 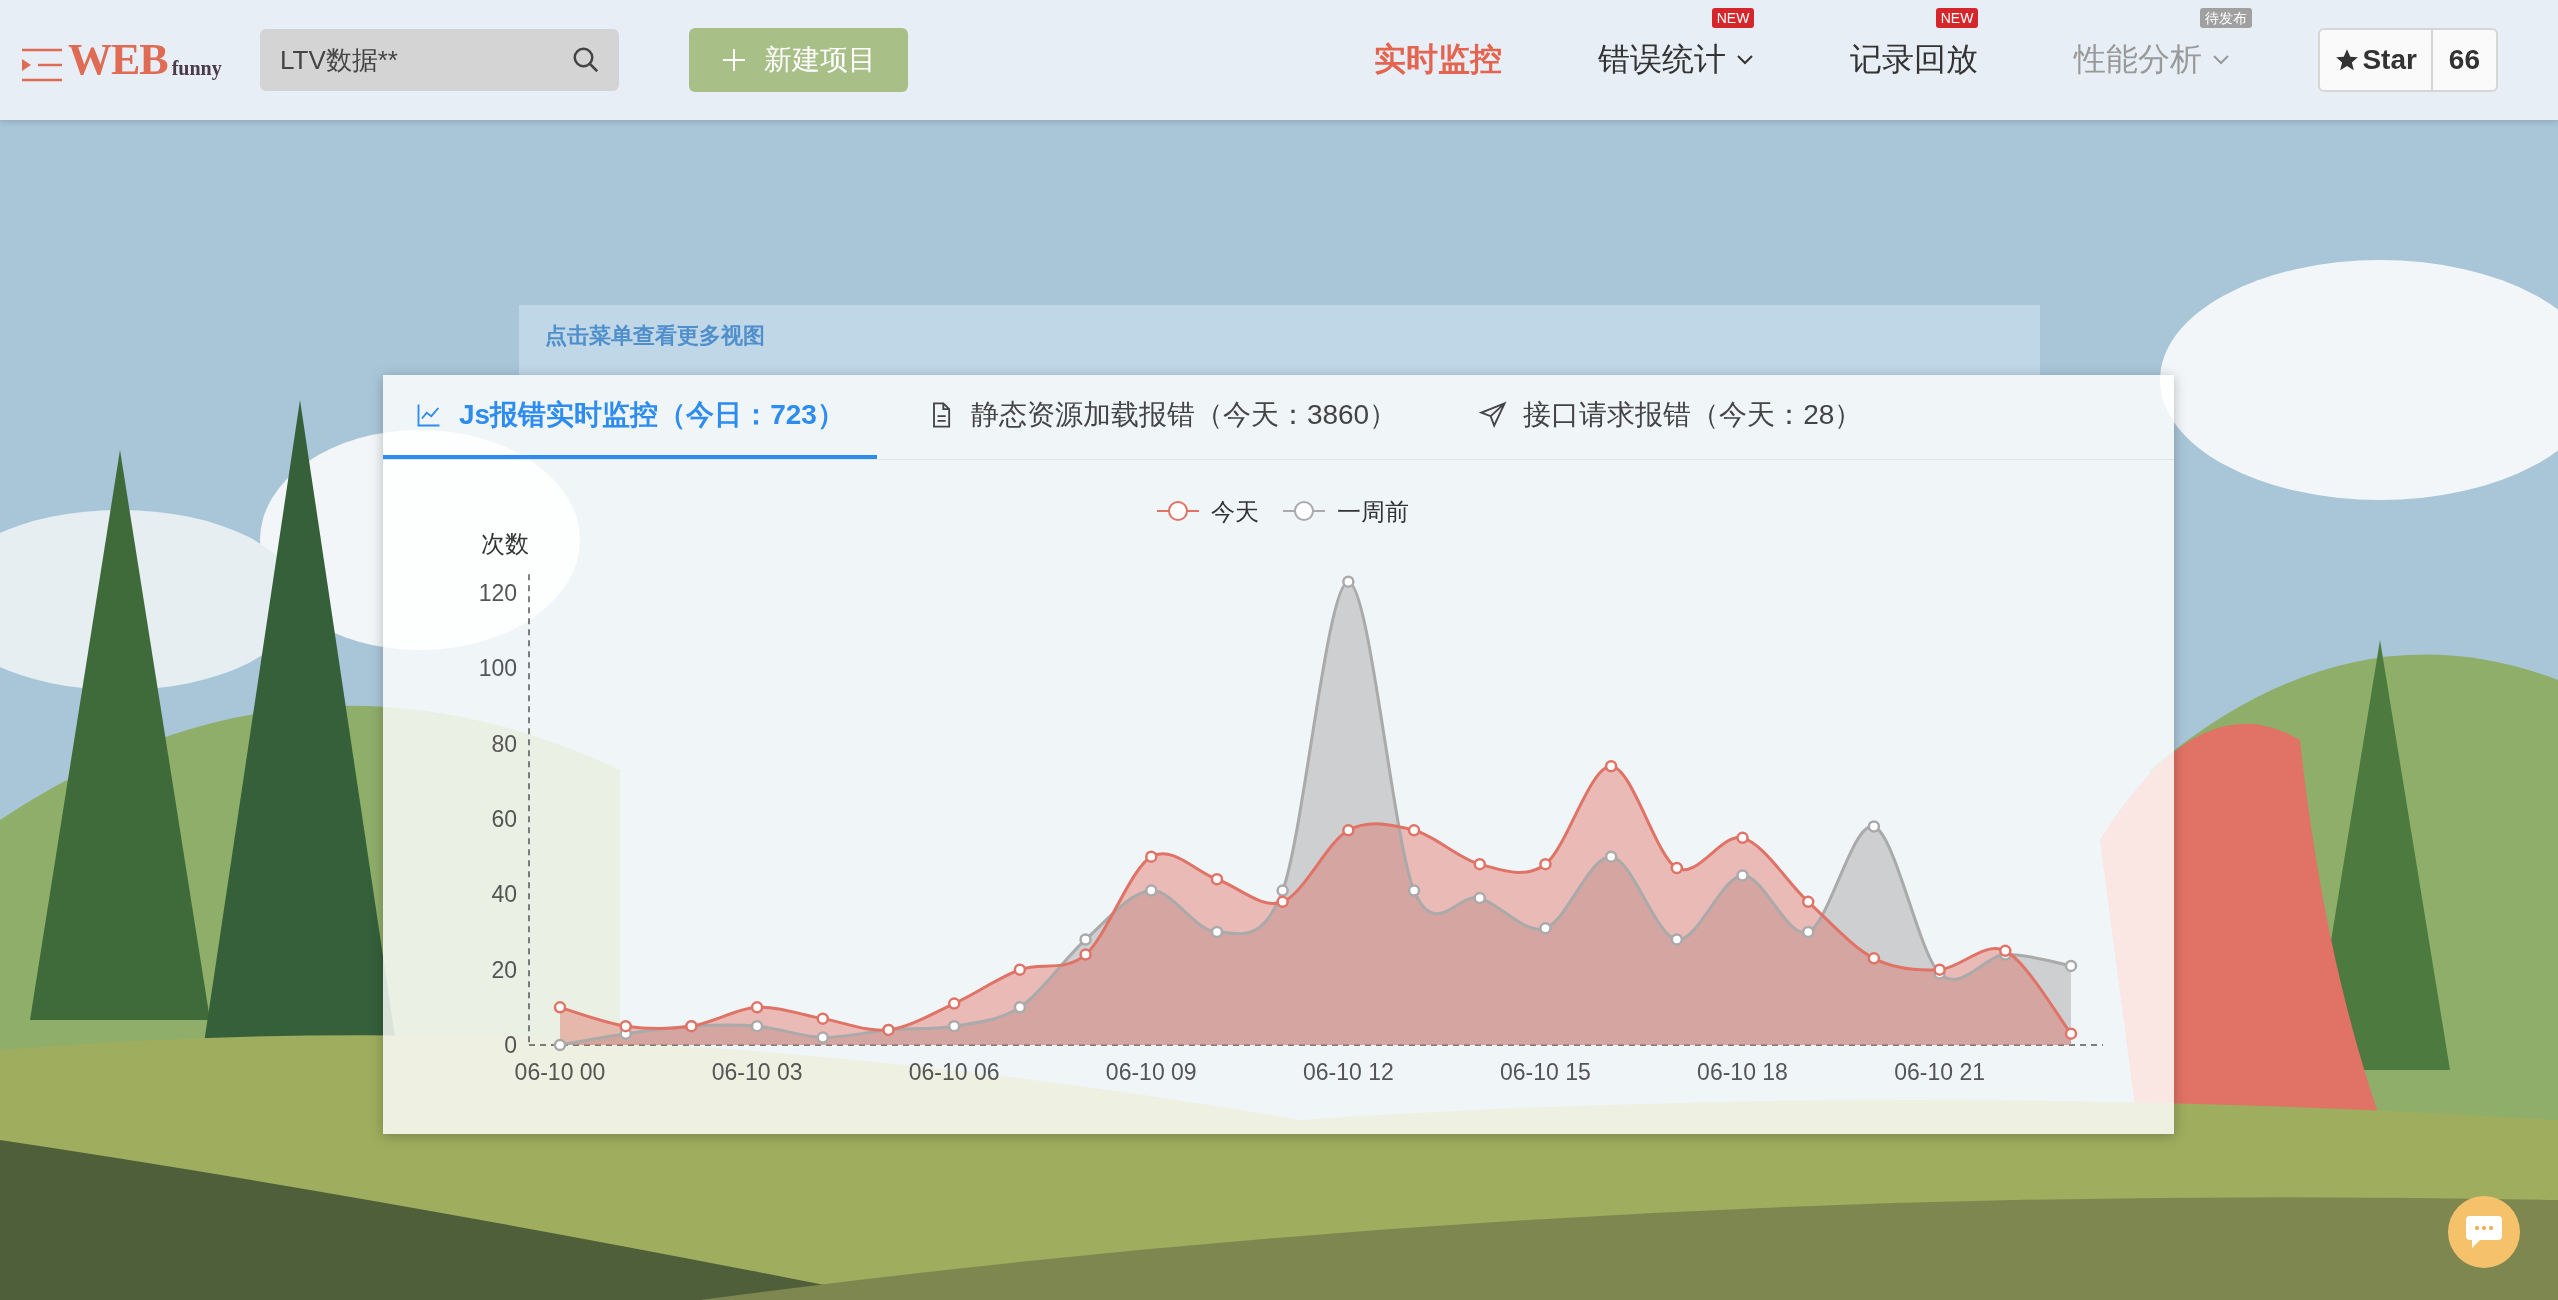 I want to click on x-tick-label: 06-10 15, so click(x=1545, y=1072).